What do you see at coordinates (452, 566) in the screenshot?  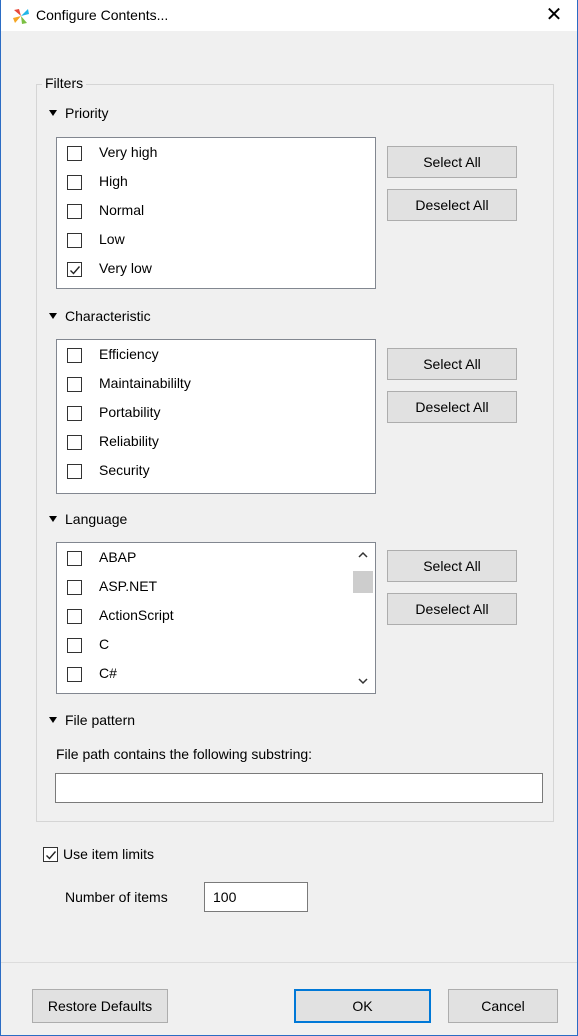 I see `language-select-all-button: Select All` at bounding box center [452, 566].